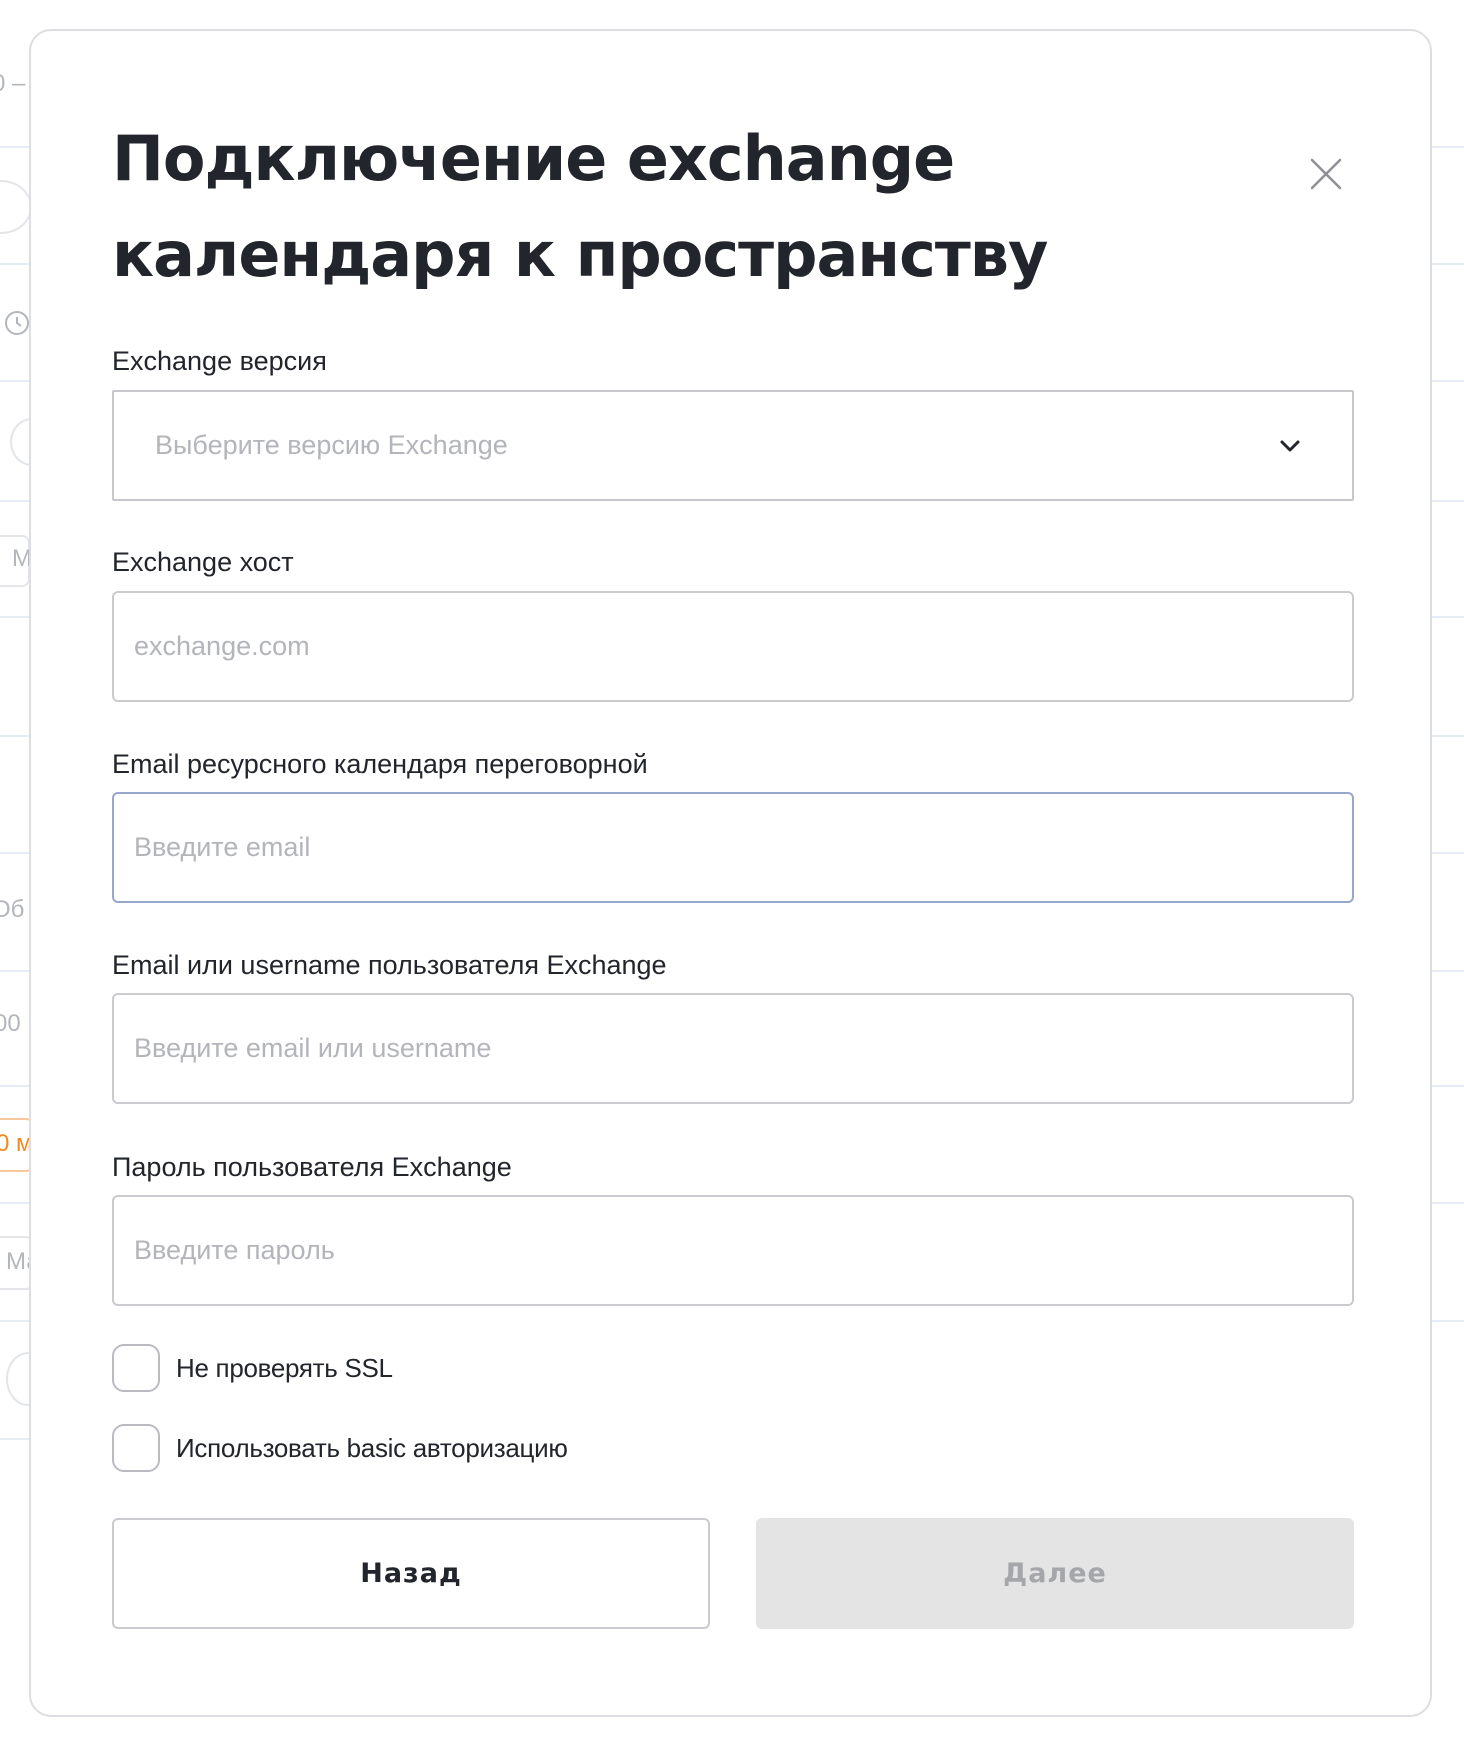 This screenshot has height=1748, width=1464. Describe the element at coordinates (219, 361) in the screenshot. I see `version-label: Exchange версия` at that location.